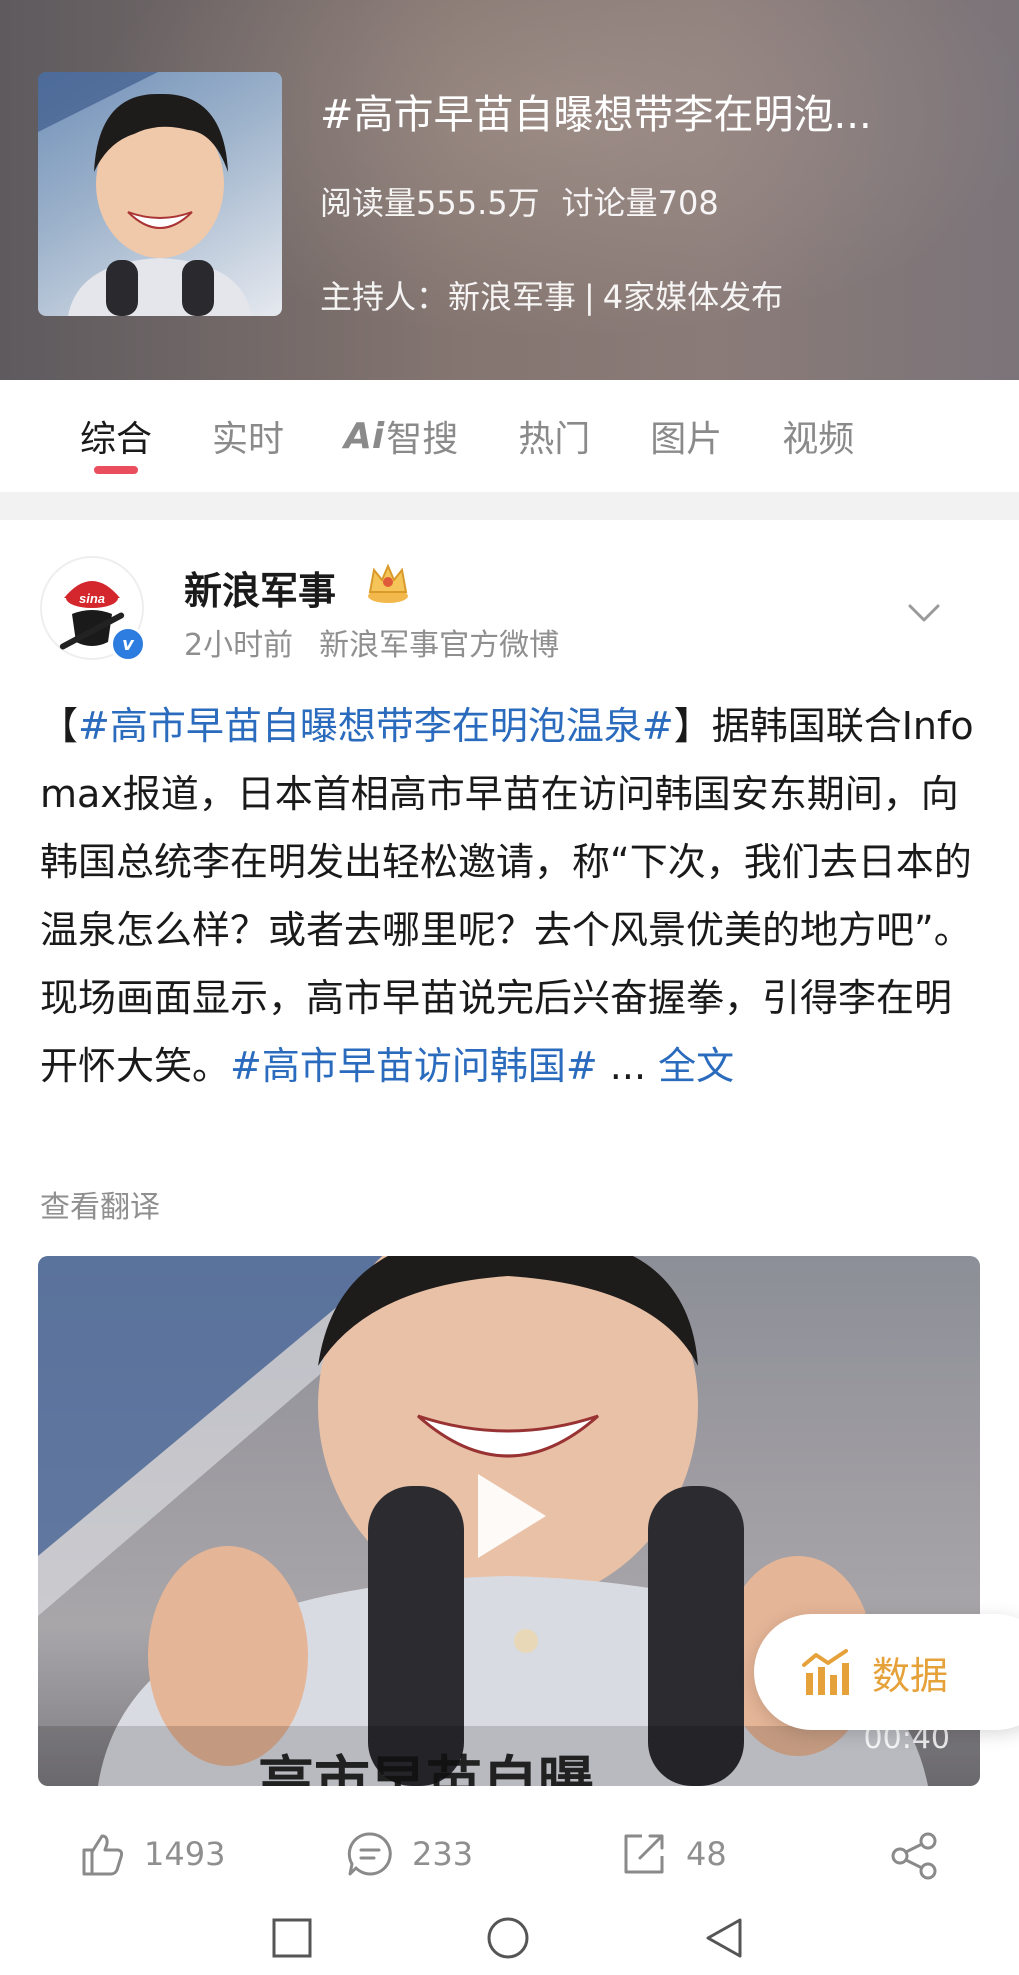  I want to click on hashtag-link: #高市早苗自曝想带李在明泡温泉#, so click(376, 726).